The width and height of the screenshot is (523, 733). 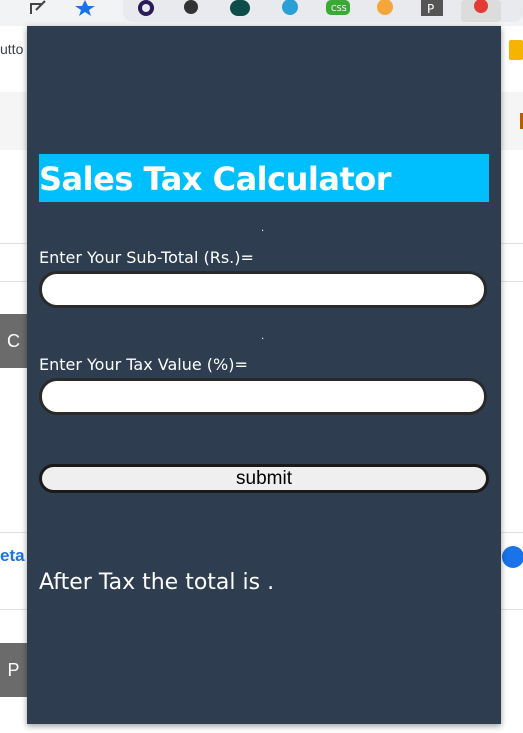 I want to click on subtotal-label: Enter Your Sub-Total (Rs.)=, so click(x=146, y=257).